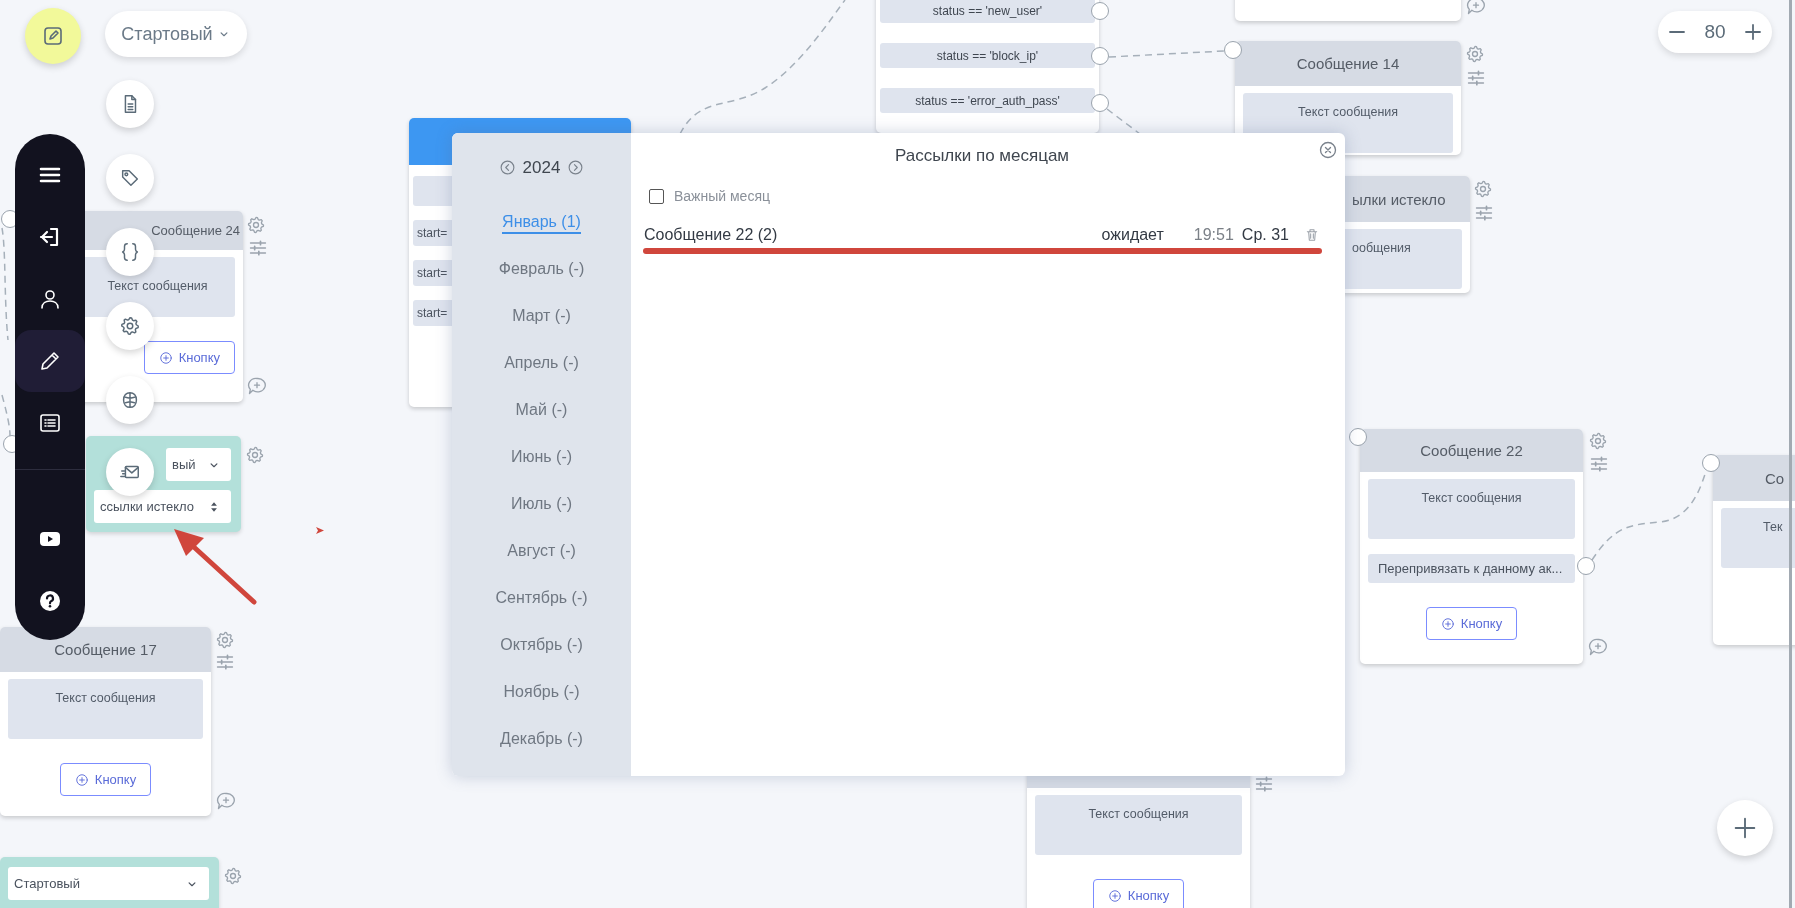 The height and width of the screenshot is (908, 1795). What do you see at coordinates (541, 167) in the screenshot?
I see `year-label: 2024` at bounding box center [541, 167].